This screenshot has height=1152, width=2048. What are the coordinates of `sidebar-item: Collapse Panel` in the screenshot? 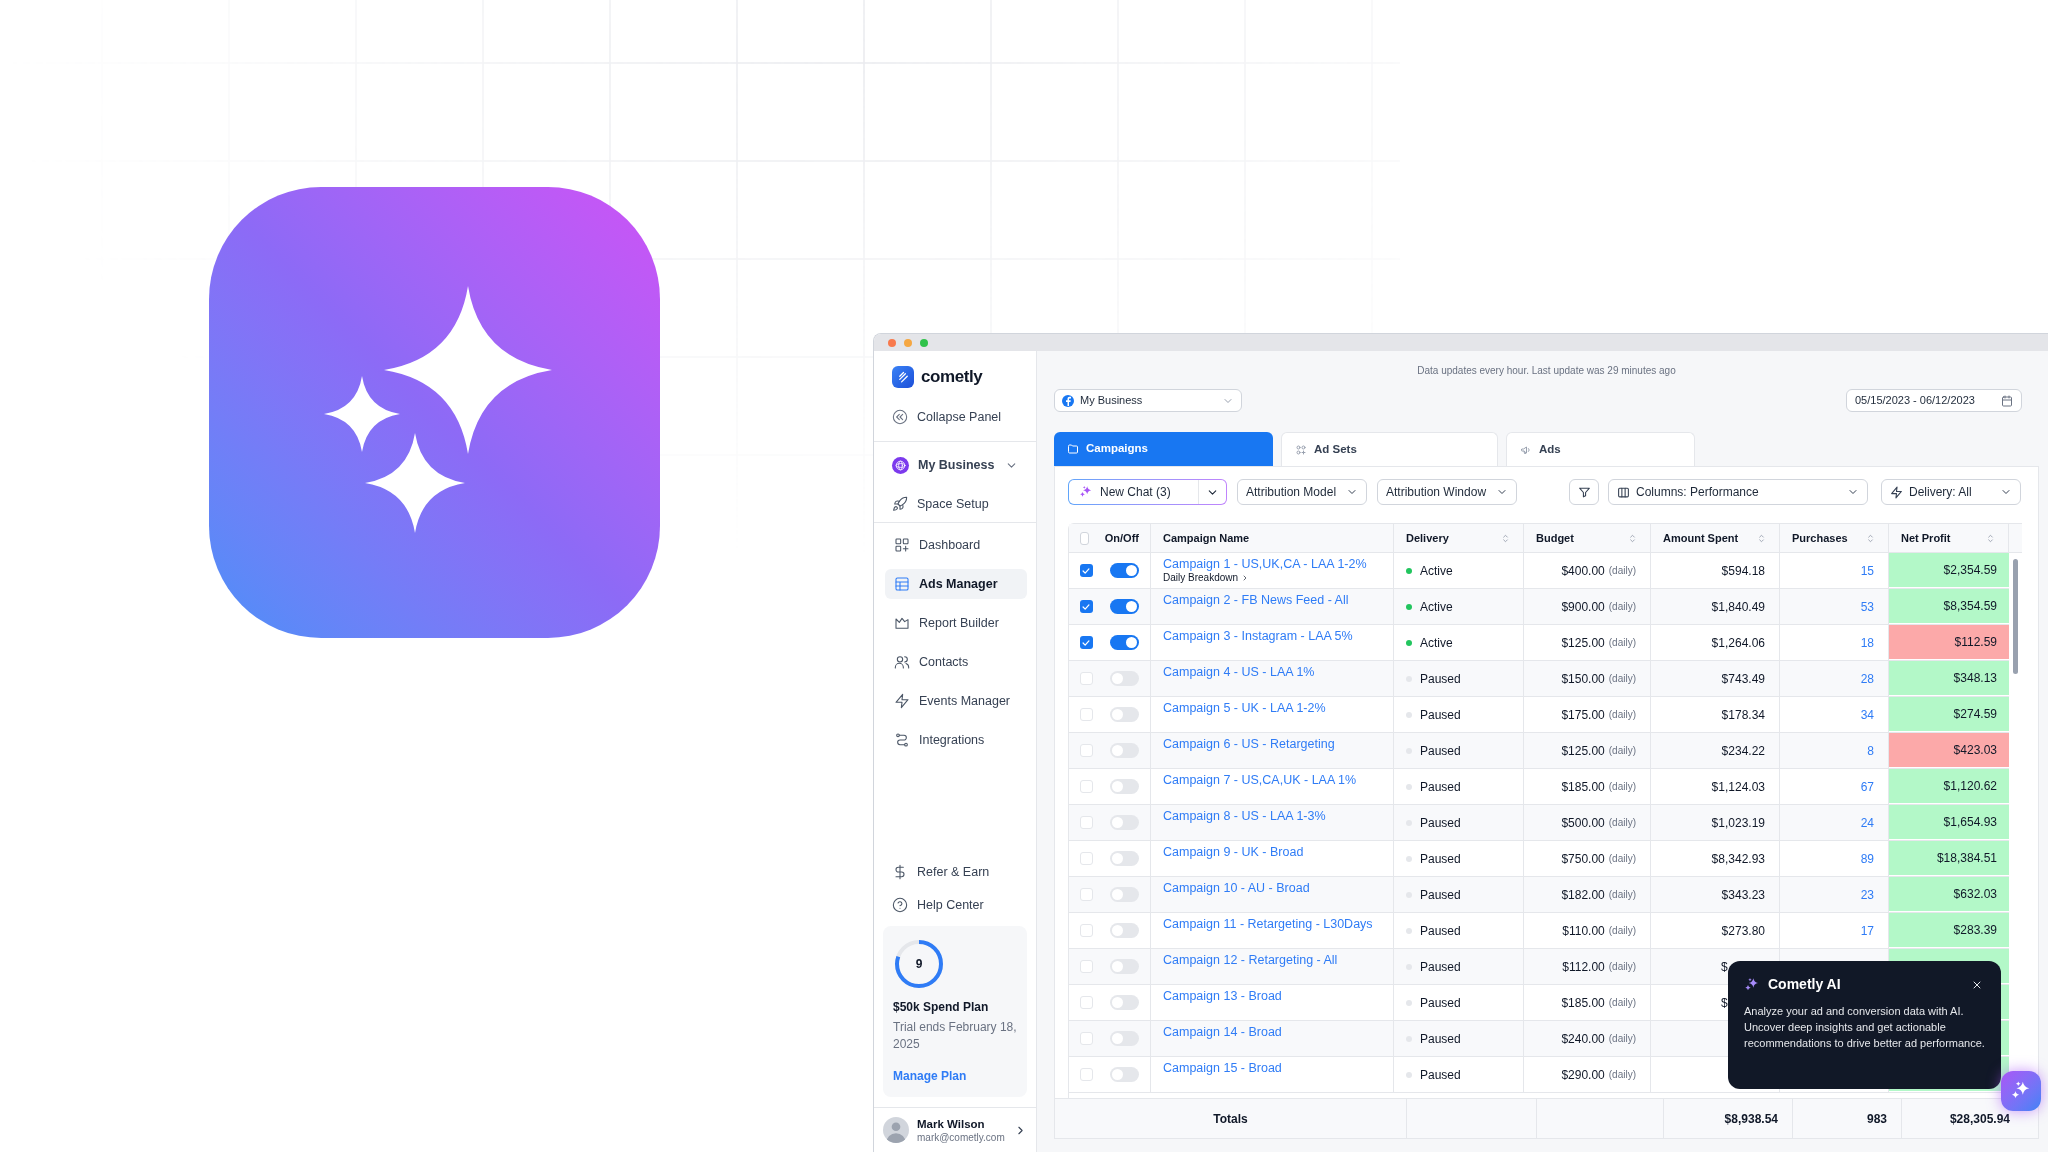 It's located at (955, 417).